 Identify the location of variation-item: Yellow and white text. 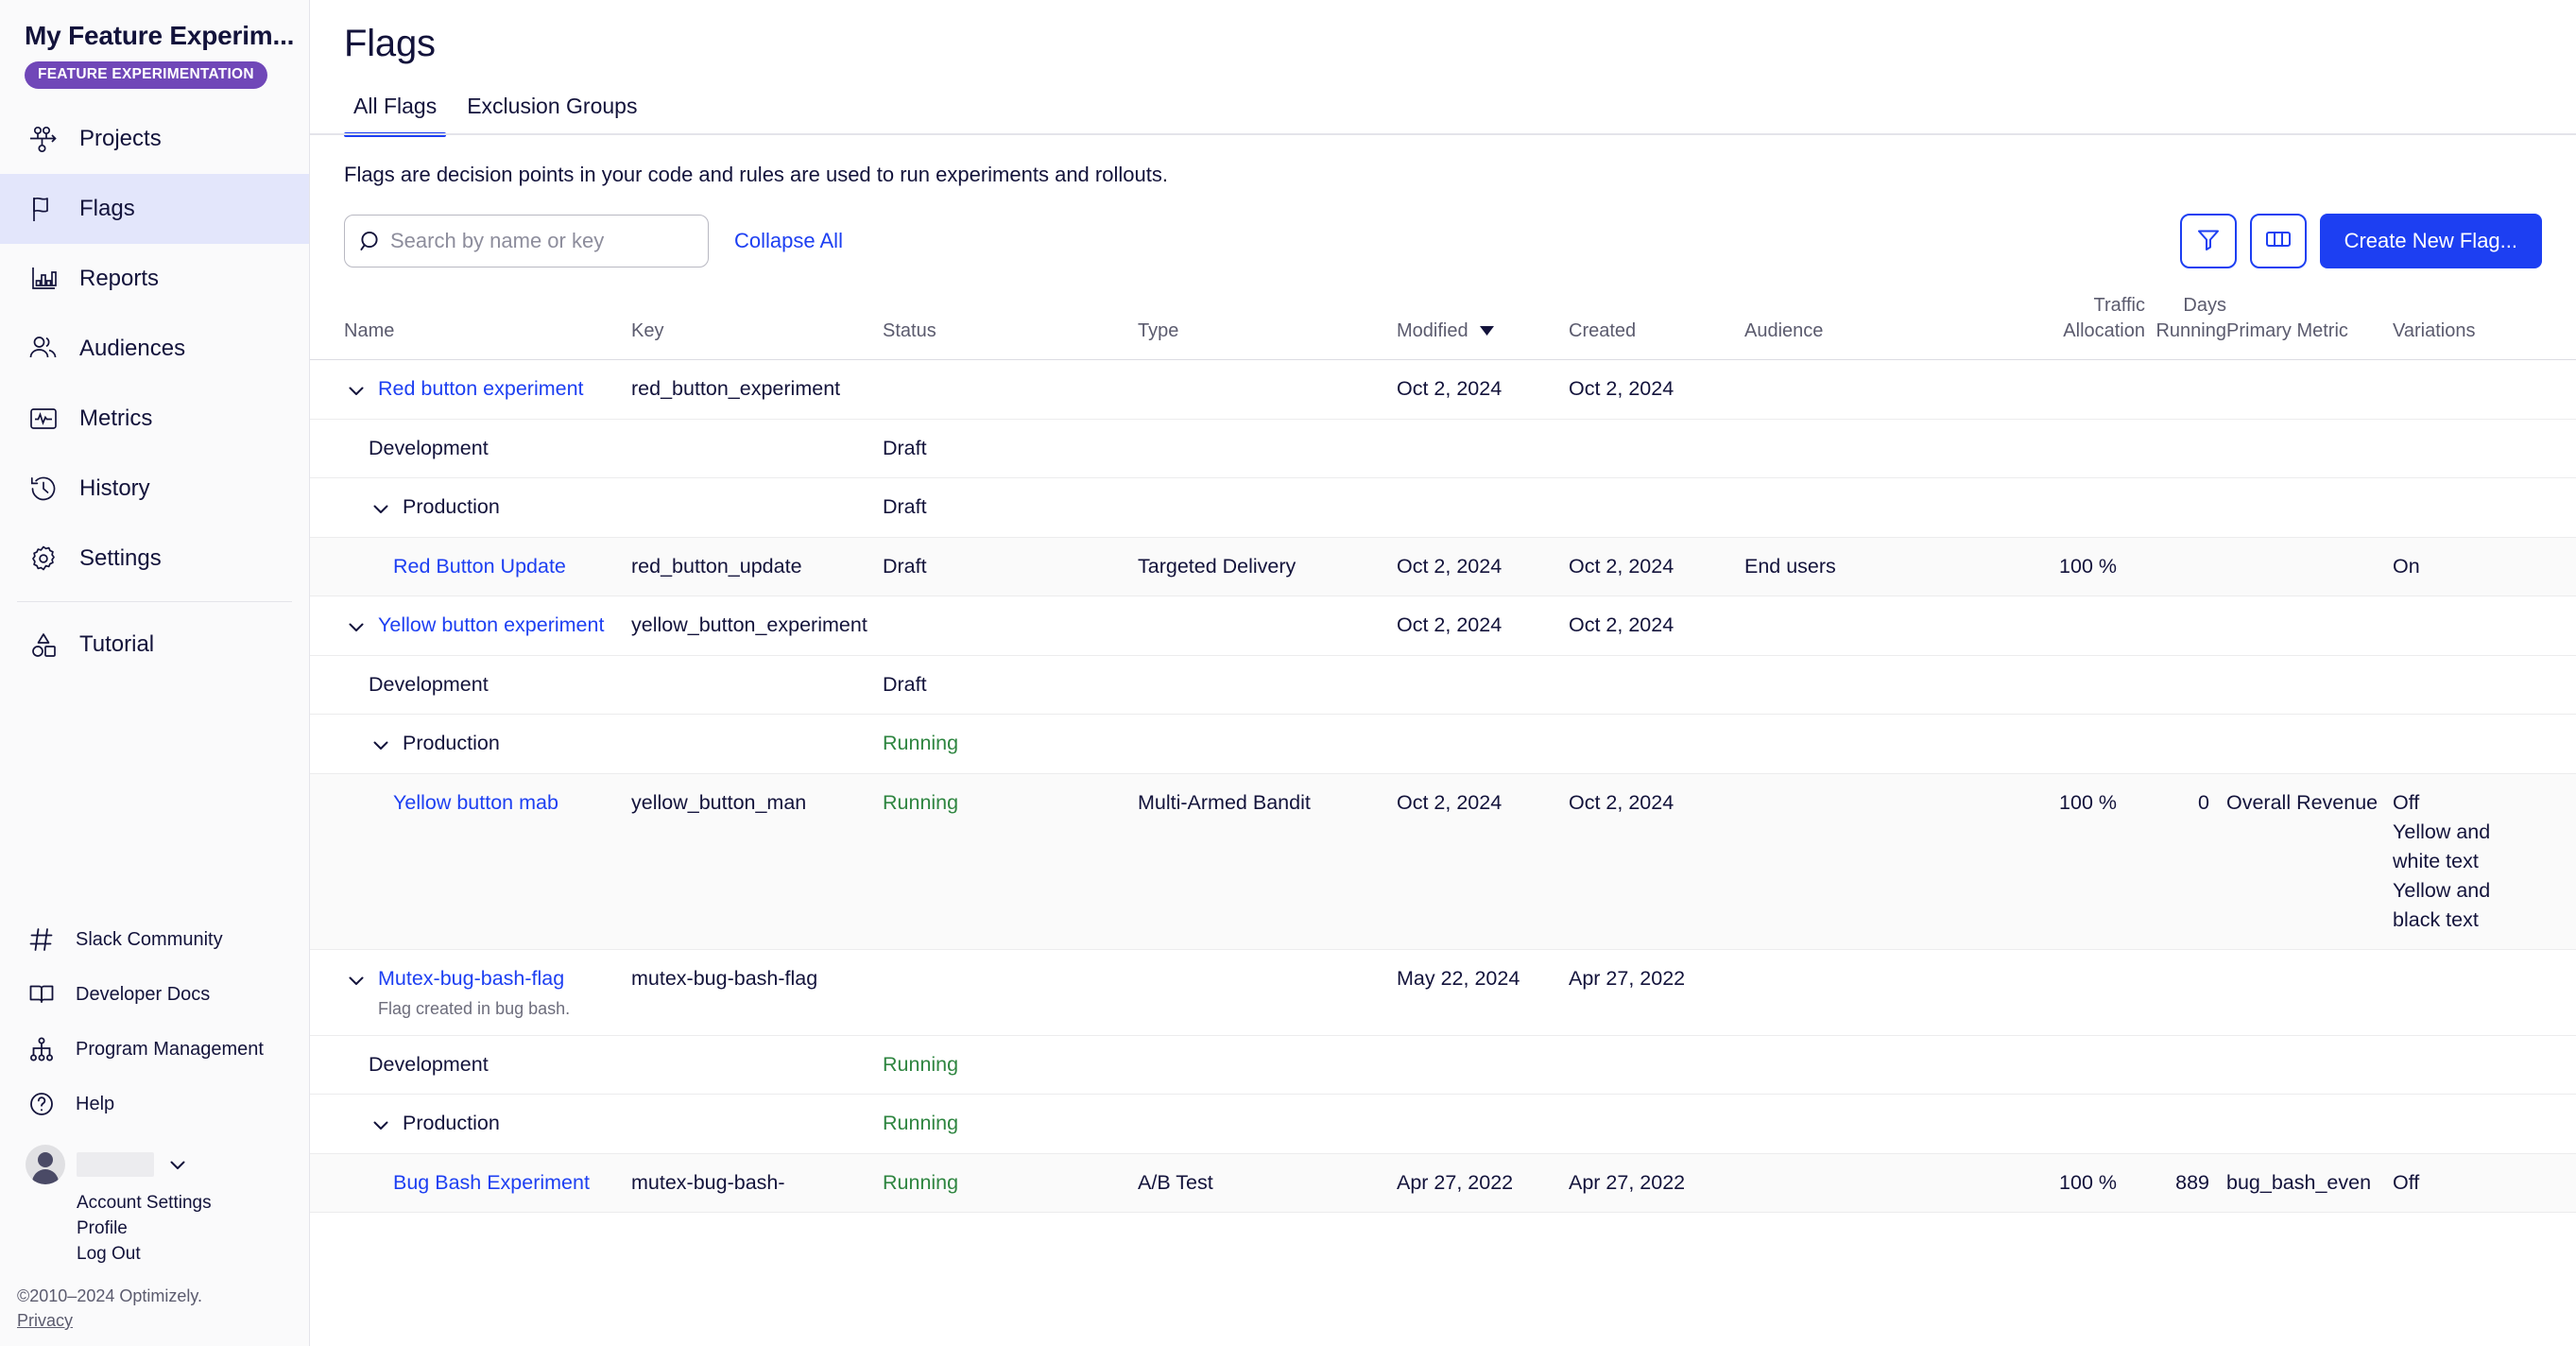
(2442, 846).